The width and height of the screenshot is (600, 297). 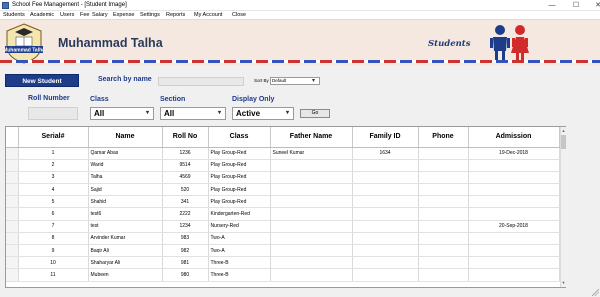 What do you see at coordinates (514, 153) in the screenshot?
I see `cell-admission: 19-Dec-2018` at bounding box center [514, 153].